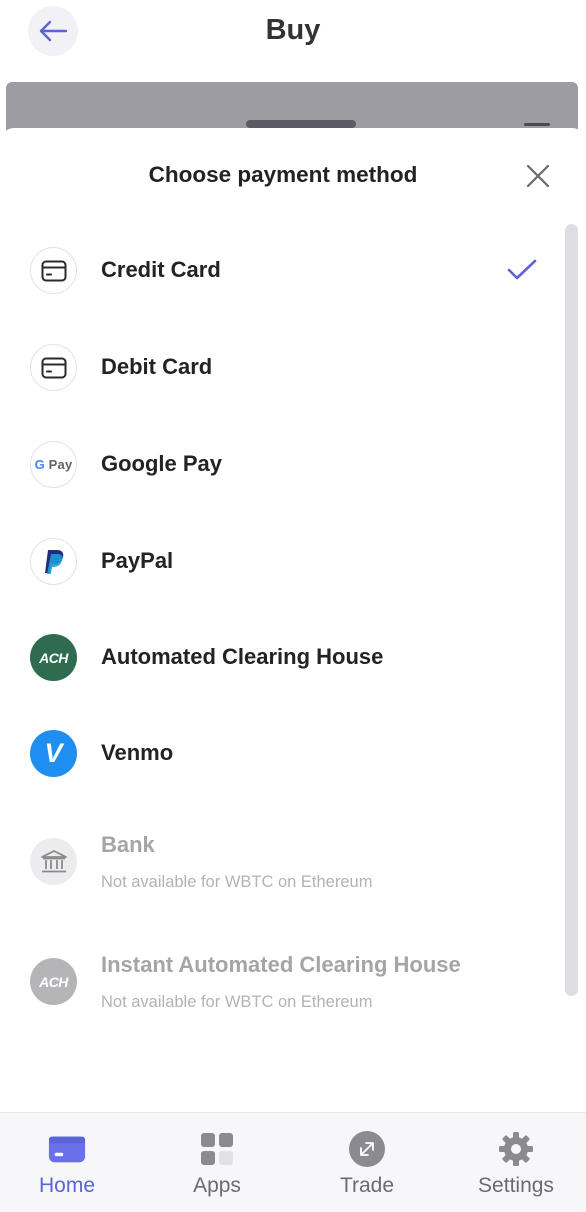 The width and height of the screenshot is (586, 1212). Describe the element at coordinates (53, 367) in the screenshot. I see `debit-card-icon` at that location.